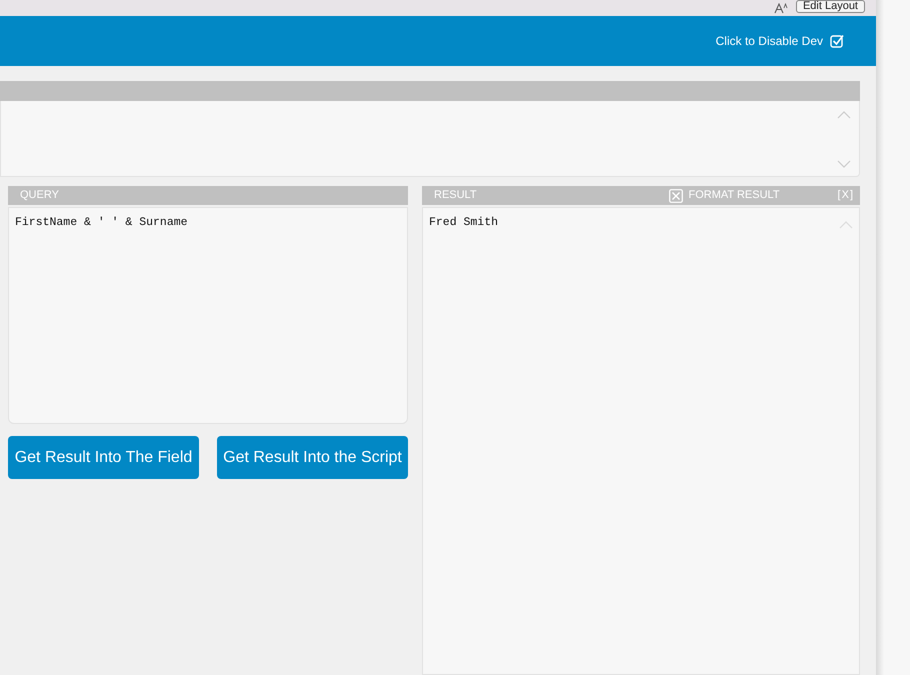 The width and height of the screenshot is (910, 675). What do you see at coordinates (103, 457) in the screenshot?
I see `action-button: Get Result Into The Field` at bounding box center [103, 457].